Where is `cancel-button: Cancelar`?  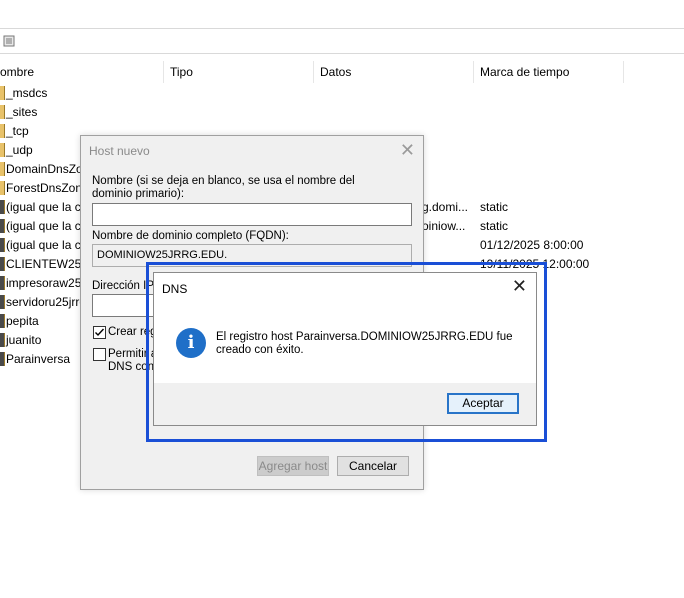
cancel-button: Cancelar is located at coordinates (373, 466).